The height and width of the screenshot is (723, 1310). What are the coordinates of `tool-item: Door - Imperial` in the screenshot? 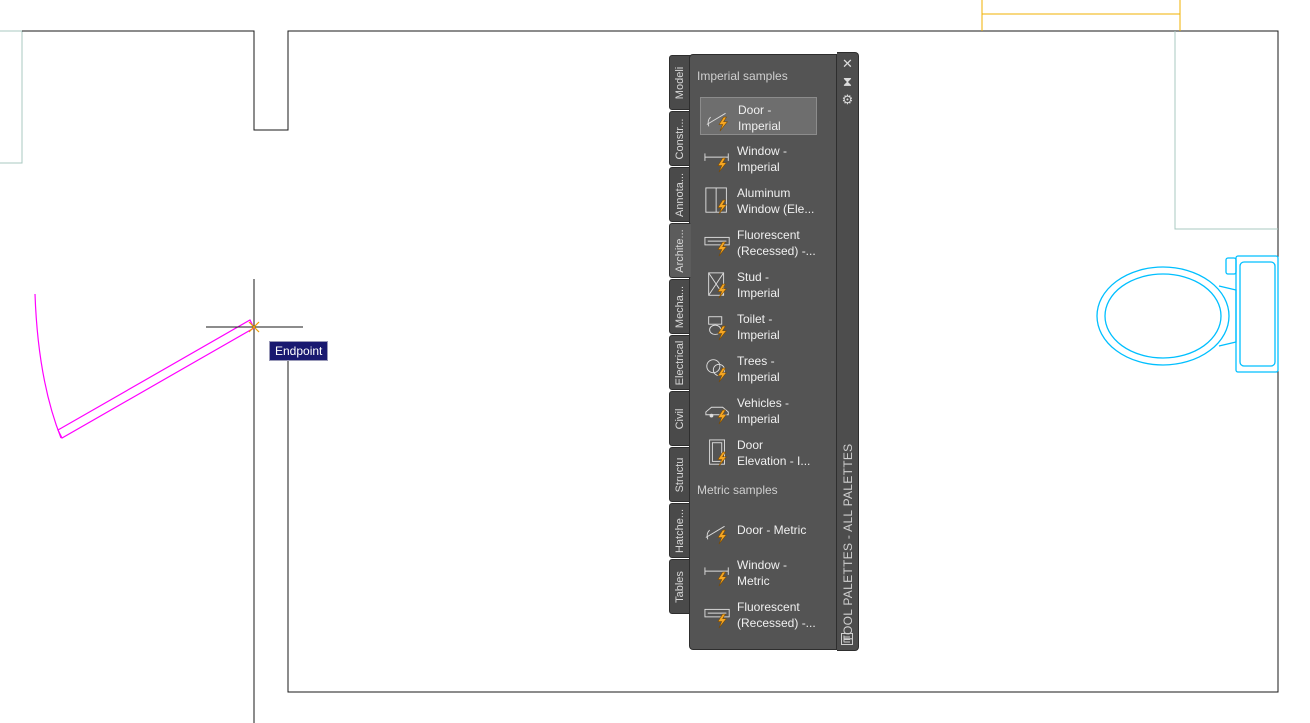 It's located at (758, 116).